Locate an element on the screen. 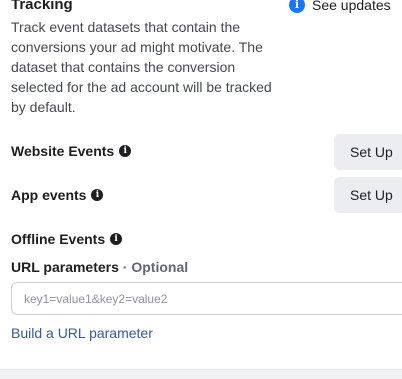 The height and width of the screenshot is (379, 402). see-updates-label: See updates is located at coordinates (351, 6).